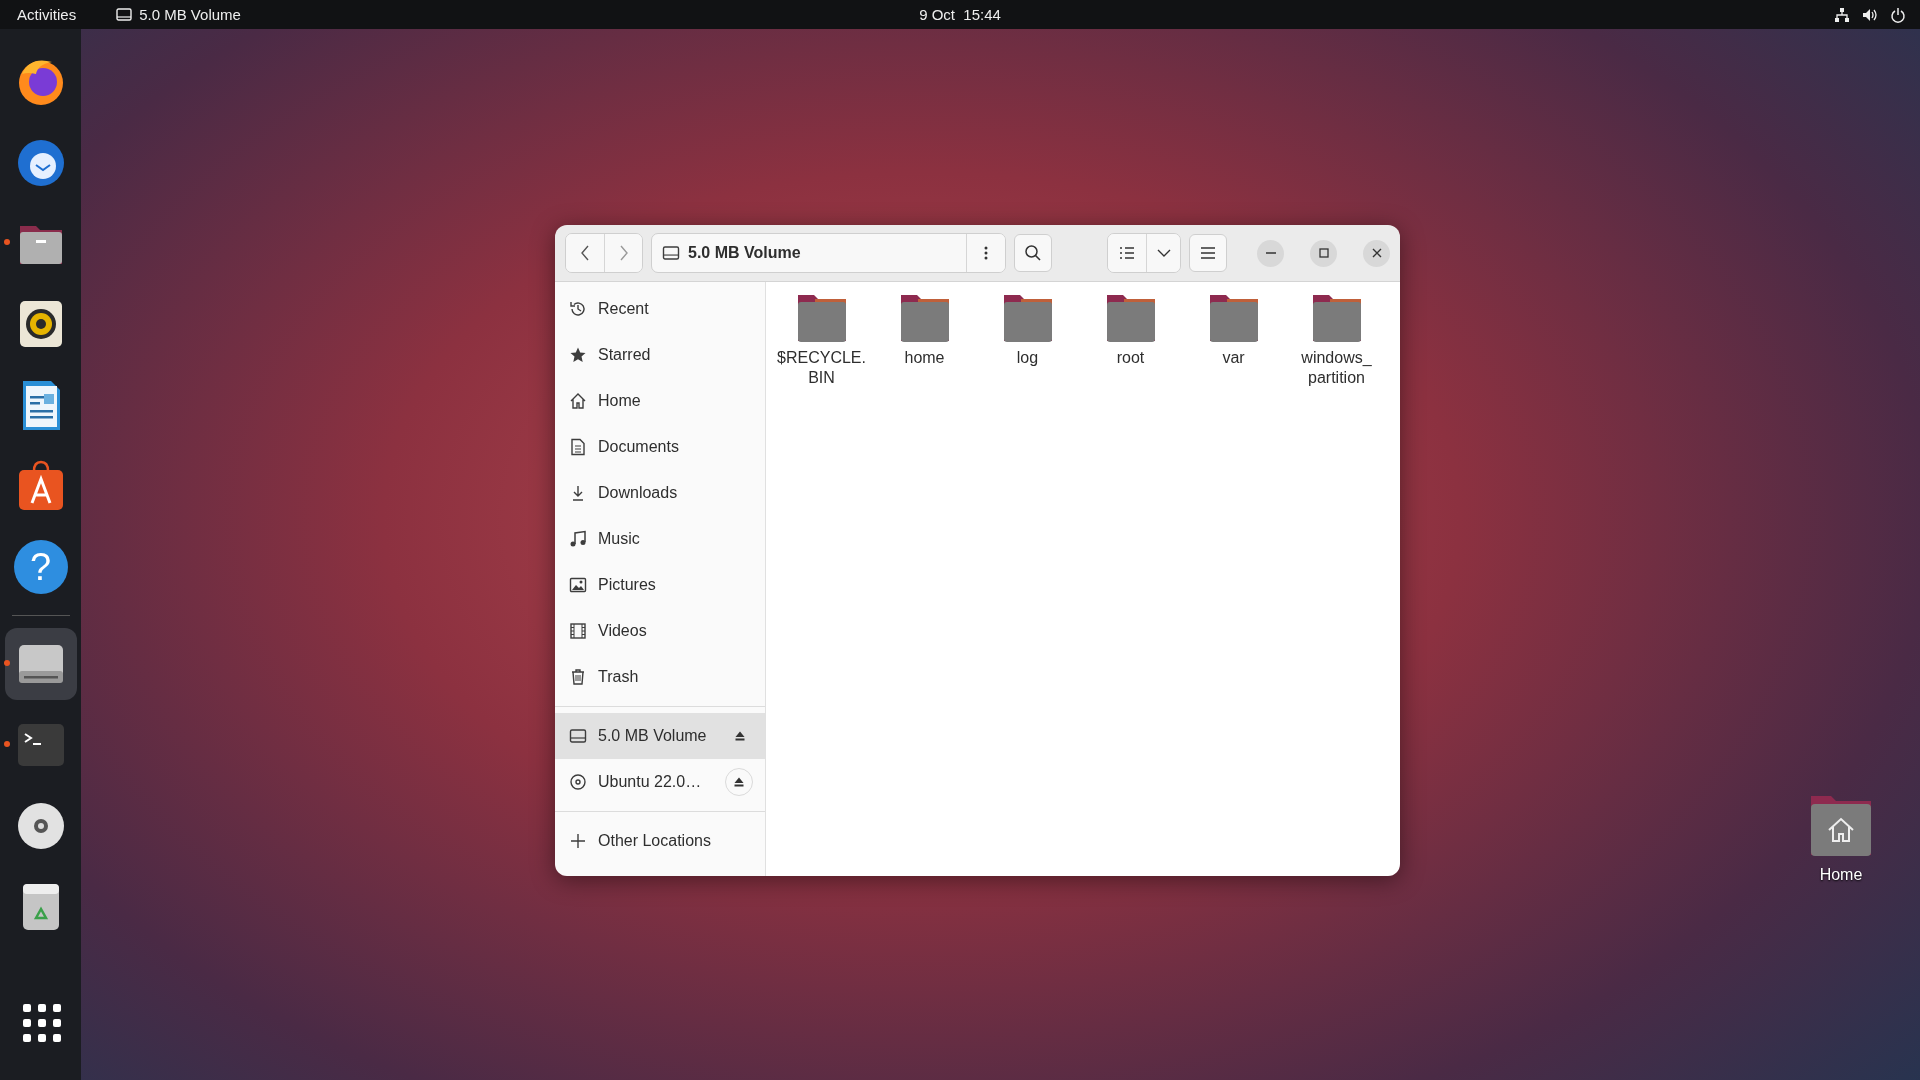  Describe the element at coordinates (578, 585) in the screenshot. I see `picture-icon` at that location.